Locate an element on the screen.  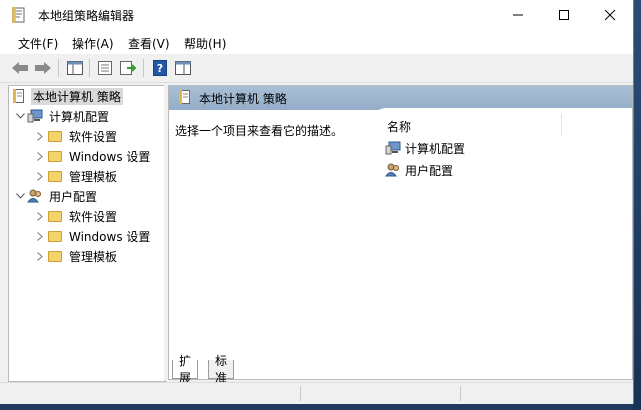
forward-arrow-icon is located at coordinates (43, 68).